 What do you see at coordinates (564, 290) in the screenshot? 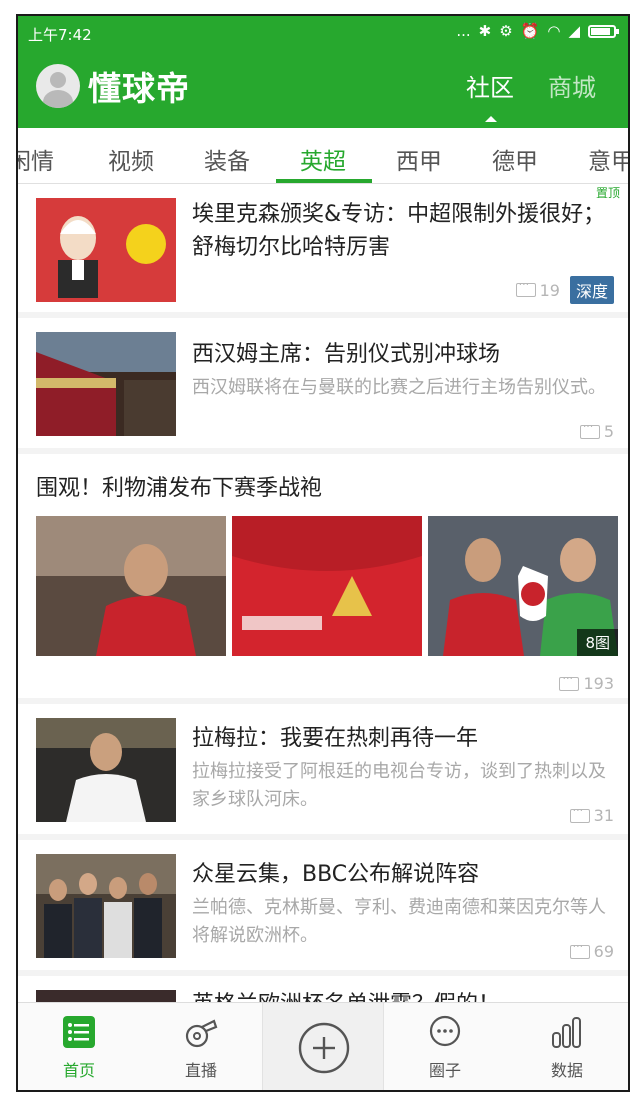
I see `comment-count: 19 深度` at bounding box center [564, 290].